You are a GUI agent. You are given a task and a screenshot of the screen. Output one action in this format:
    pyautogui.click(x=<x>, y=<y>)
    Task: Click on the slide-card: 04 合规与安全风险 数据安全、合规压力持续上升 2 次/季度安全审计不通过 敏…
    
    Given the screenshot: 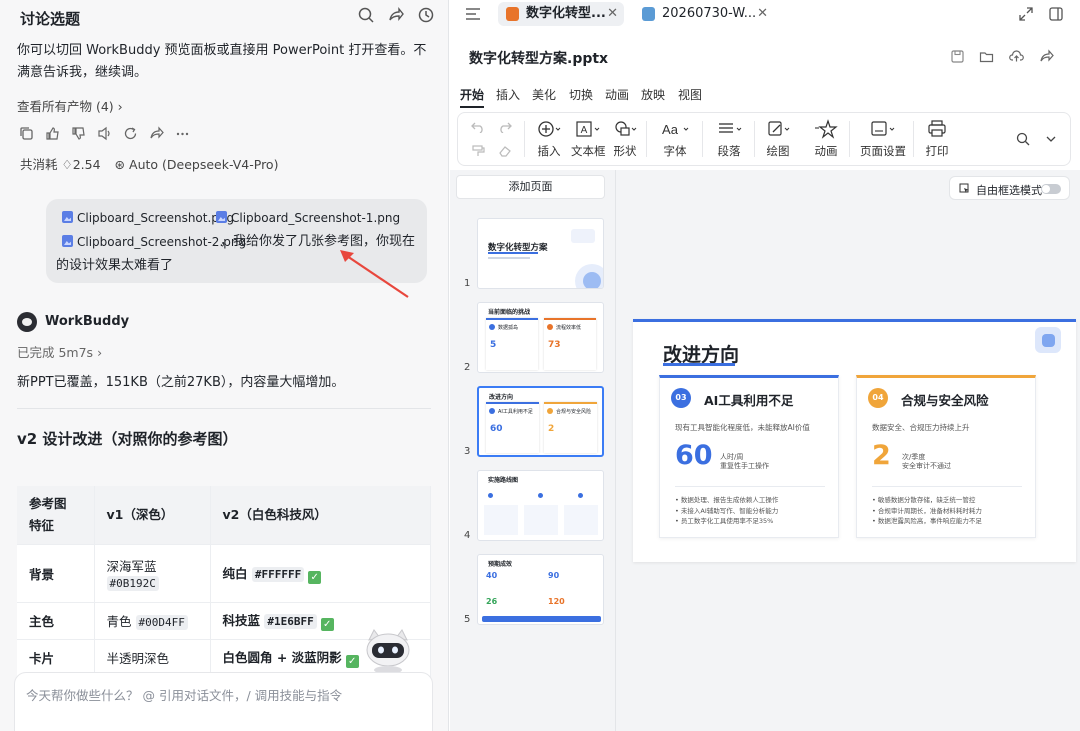 What is the action you would take?
    pyautogui.click(x=946, y=456)
    